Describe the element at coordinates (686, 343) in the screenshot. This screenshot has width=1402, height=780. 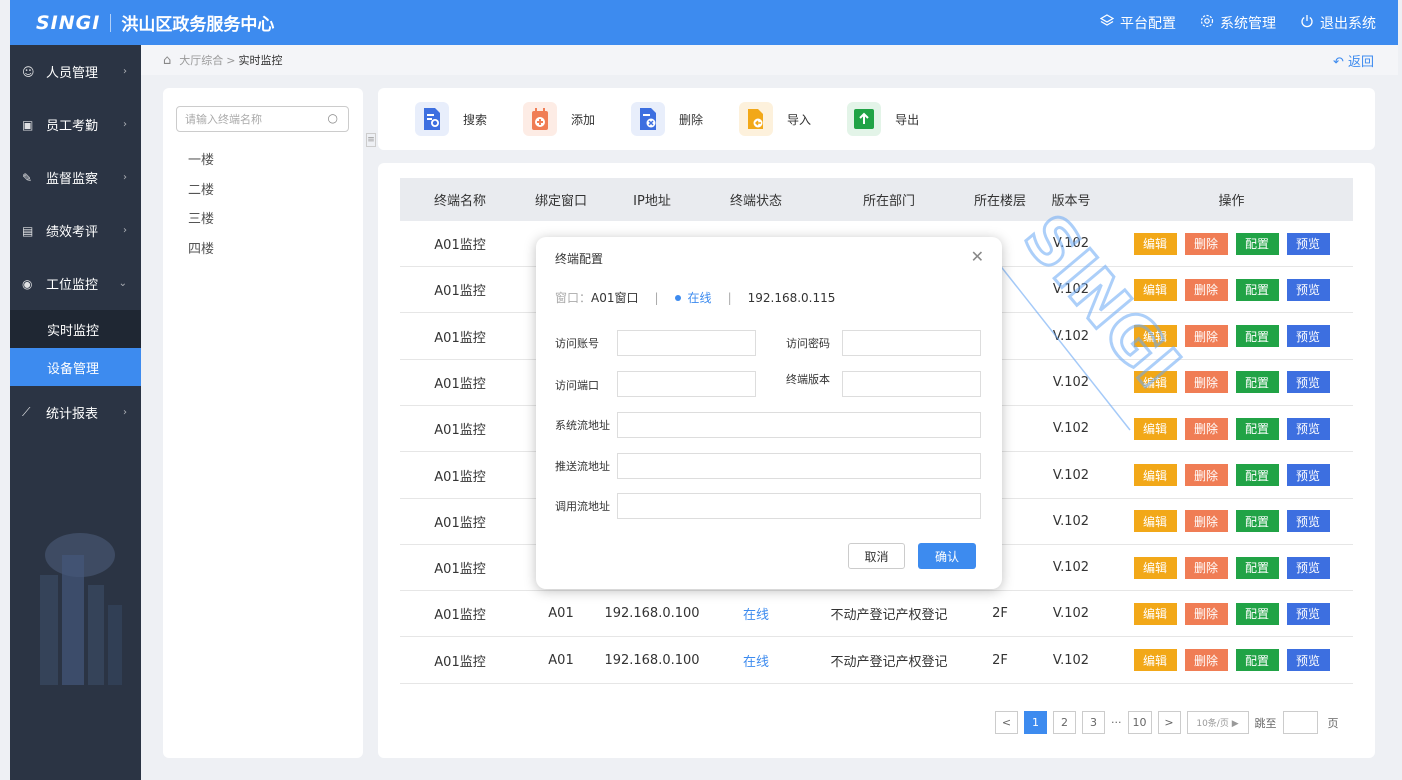
I see `account-input` at that location.